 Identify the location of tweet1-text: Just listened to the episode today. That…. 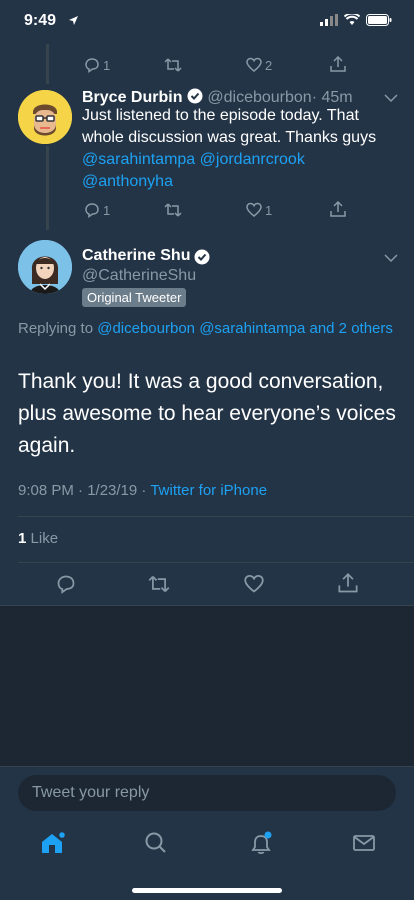
(242, 149).